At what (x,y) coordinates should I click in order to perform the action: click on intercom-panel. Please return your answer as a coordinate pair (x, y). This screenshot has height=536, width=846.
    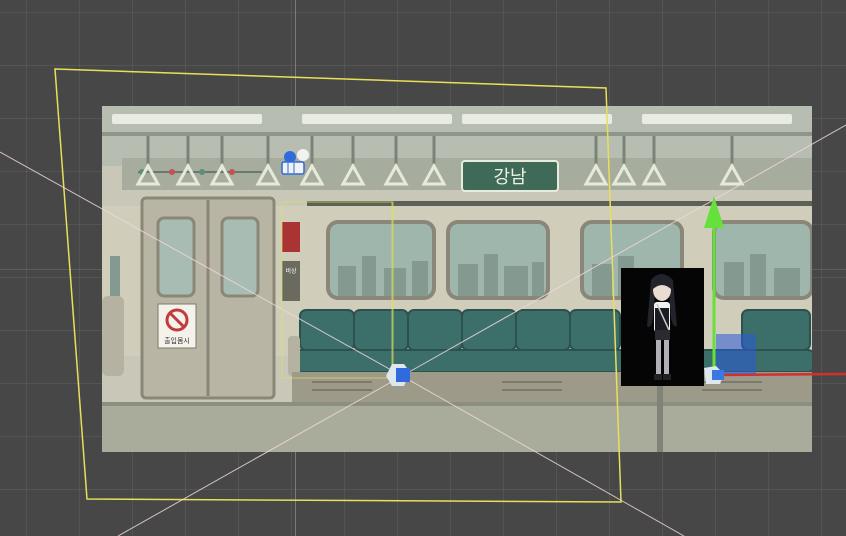
    Looking at the image, I should click on (291, 281).